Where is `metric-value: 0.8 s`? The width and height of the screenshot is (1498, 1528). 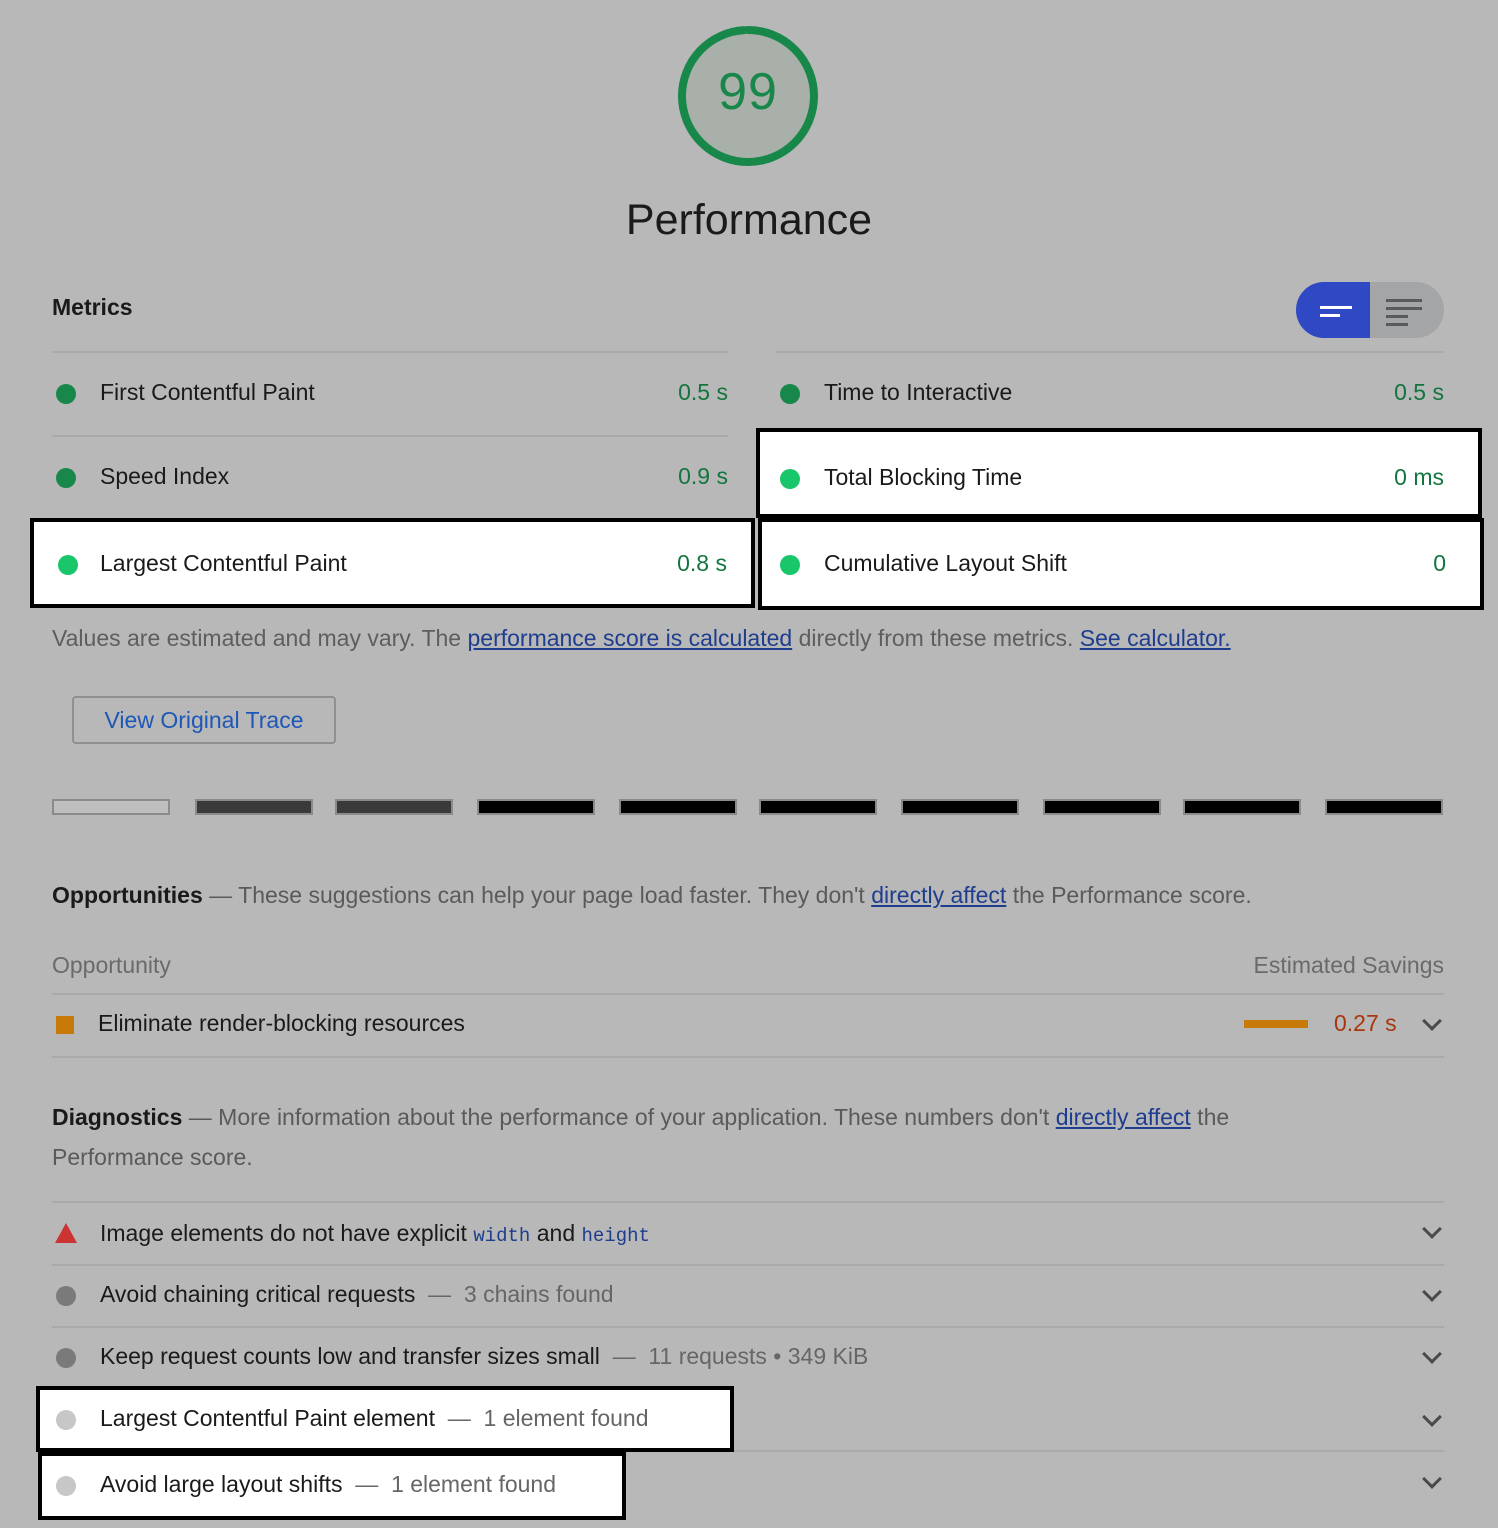 metric-value: 0.8 s is located at coordinates (702, 563).